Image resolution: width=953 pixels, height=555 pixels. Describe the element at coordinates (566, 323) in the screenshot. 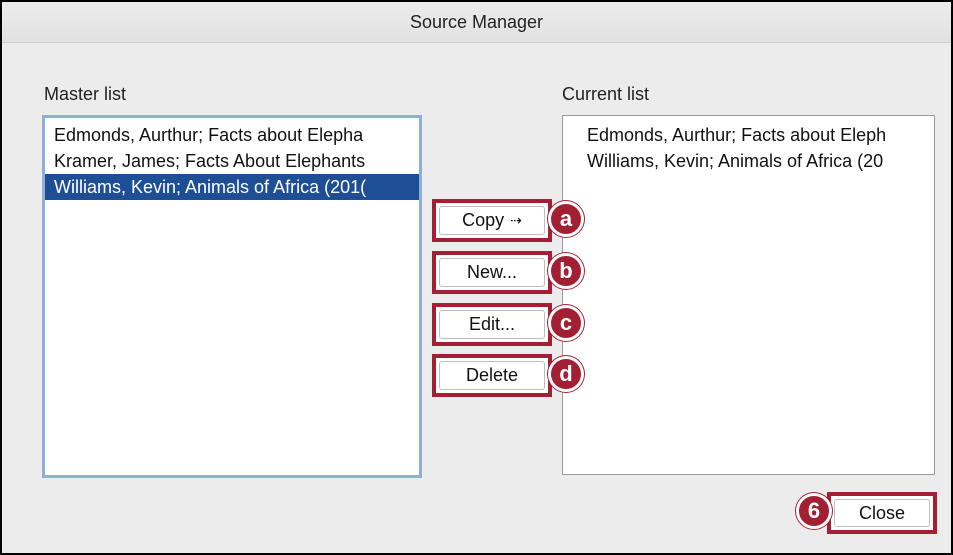

I see `callout-c: c` at that location.